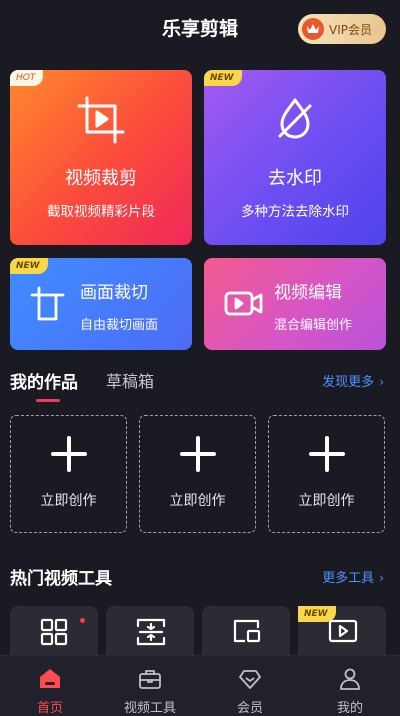 This screenshot has width=400, height=716. What do you see at coordinates (200, 28) in the screenshot?
I see `header: 乐享剪辑 VIP会员` at bounding box center [200, 28].